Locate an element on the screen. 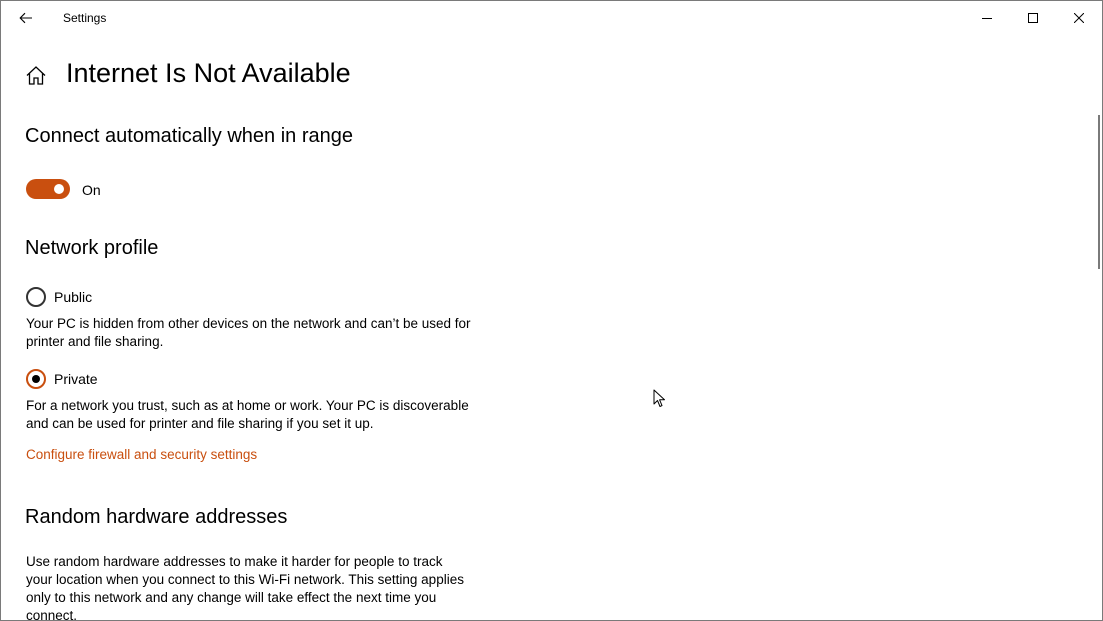 The height and width of the screenshot is (621, 1103). minimize-icon is located at coordinates (987, 18).